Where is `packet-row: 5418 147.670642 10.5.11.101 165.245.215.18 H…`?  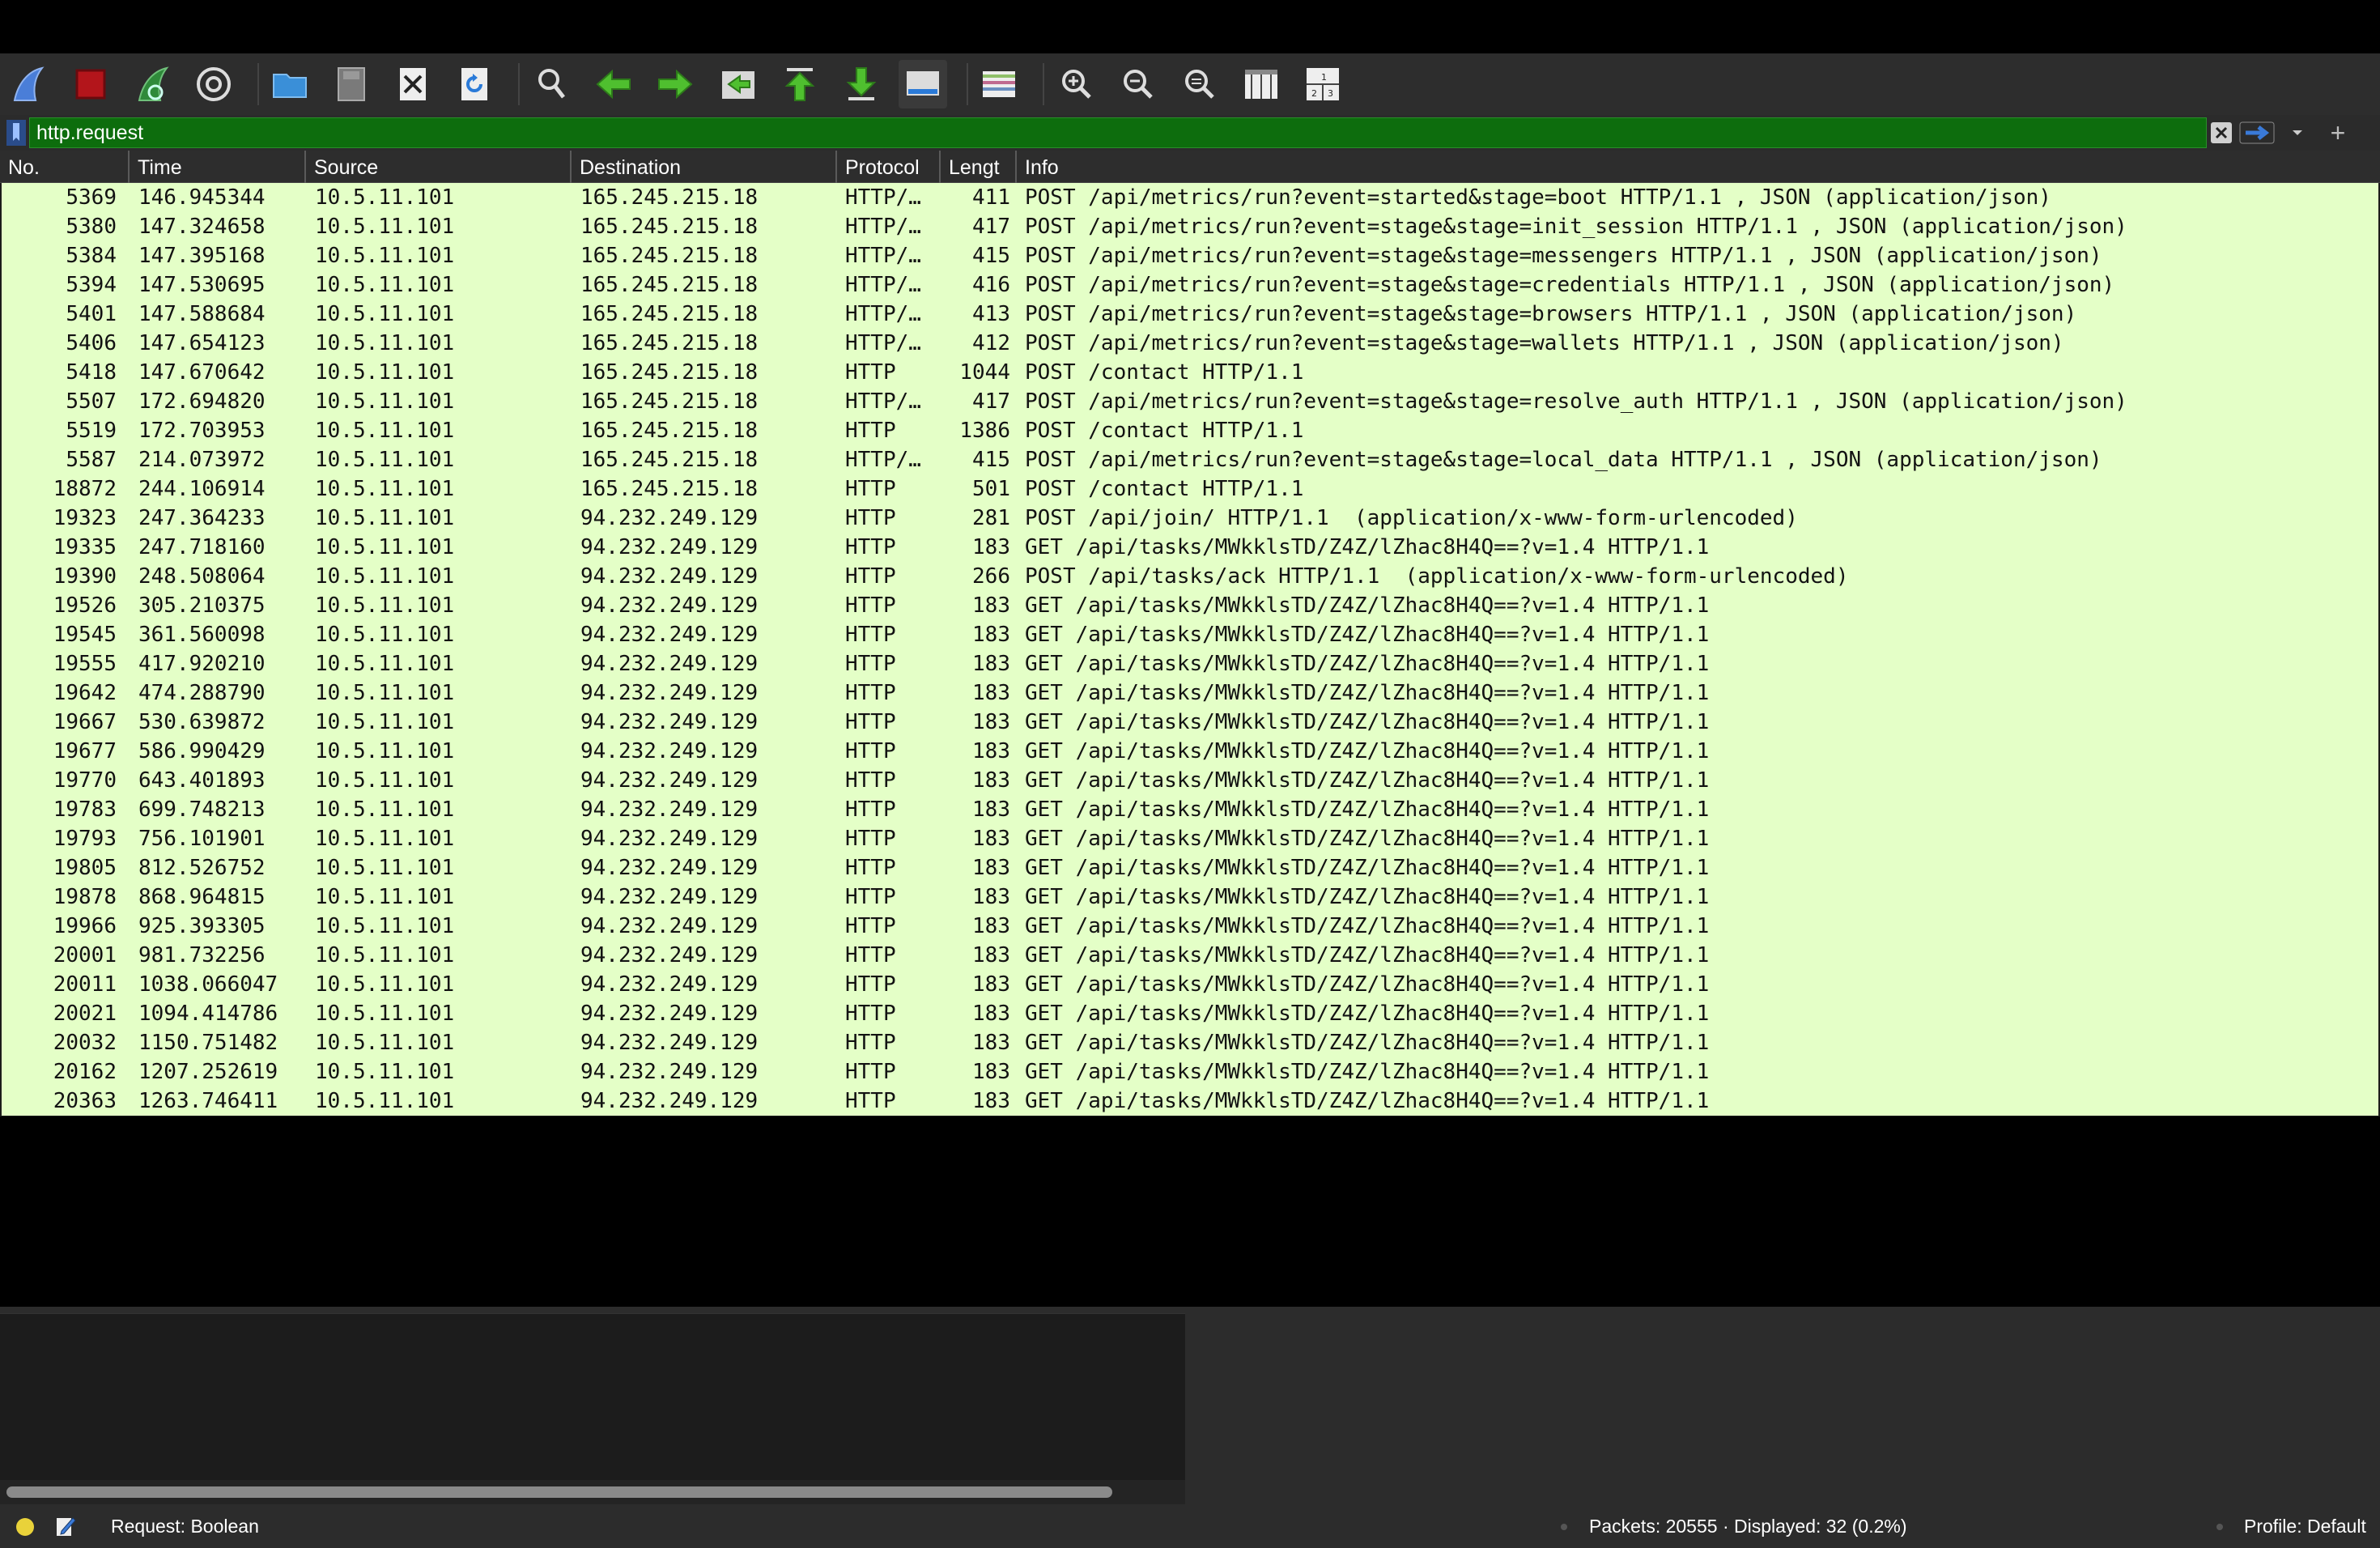 packet-row: 5418 147.670642 10.5.11.101 165.245.215.18 H… is located at coordinates (1190, 373).